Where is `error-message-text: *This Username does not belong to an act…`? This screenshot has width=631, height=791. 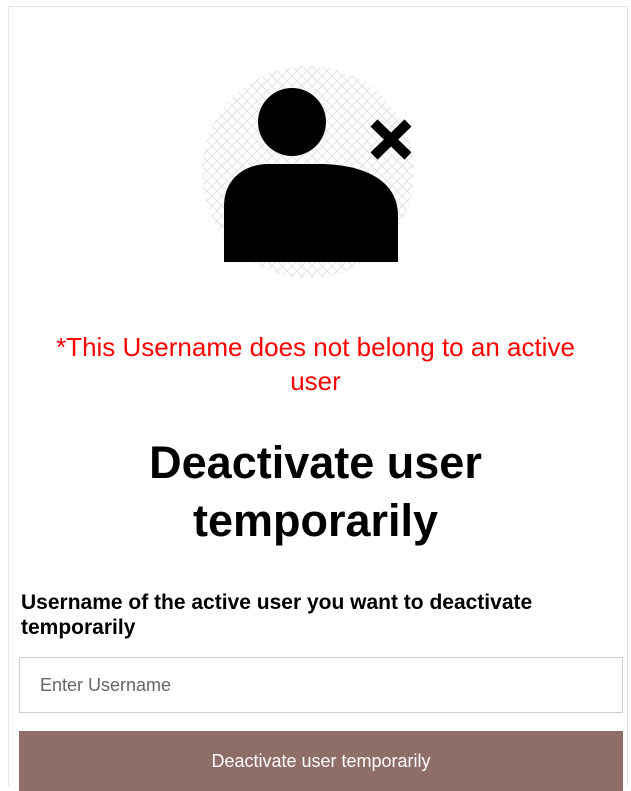 error-message-text: *This Username does not belong to an act… is located at coordinates (315, 364).